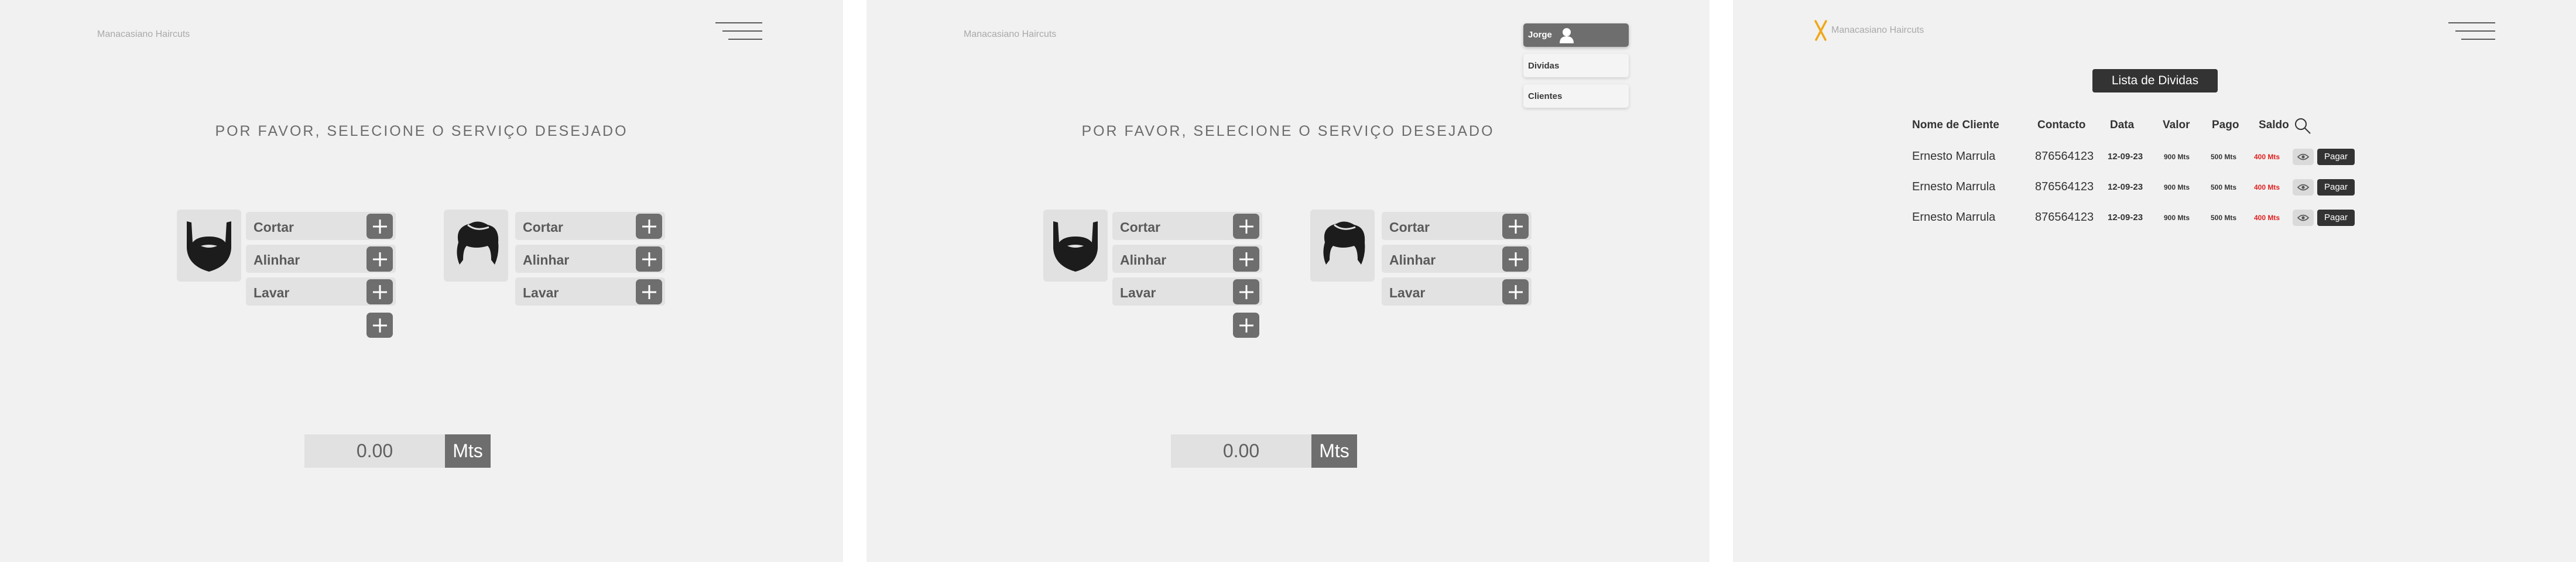 The height and width of the screenshot is (562, 2576). I want to click on column-header-value: Valor, so click(2176, 125).